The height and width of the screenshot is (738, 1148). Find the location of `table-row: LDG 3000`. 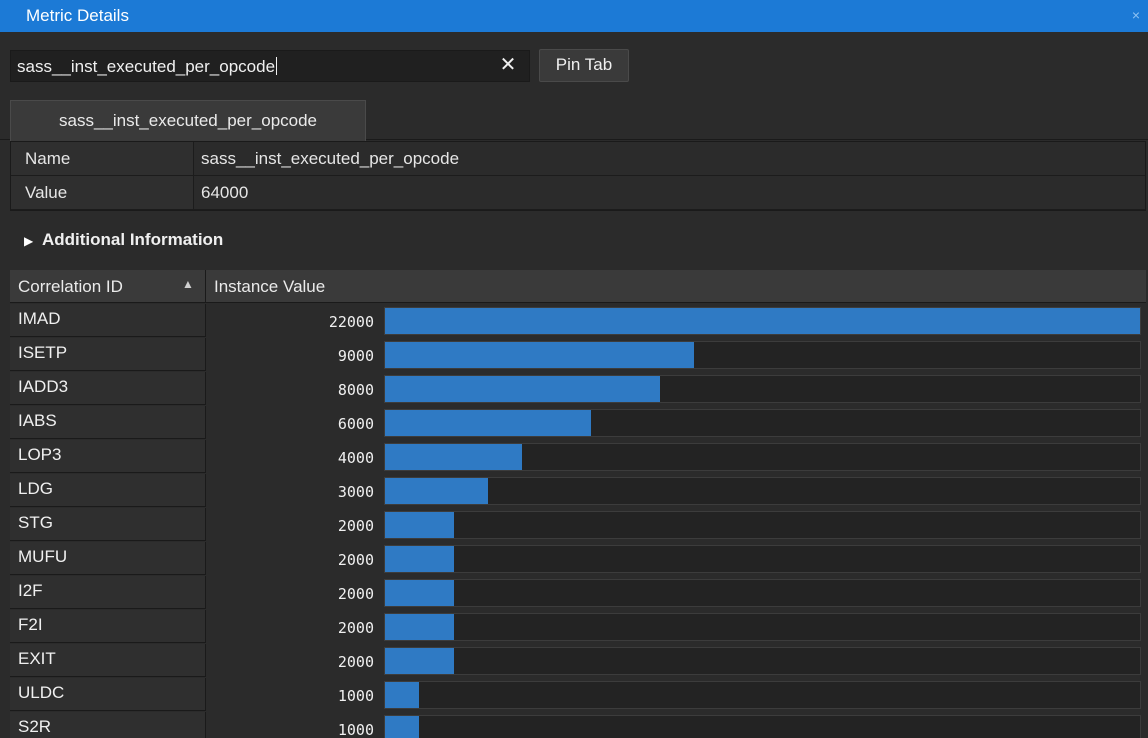

table-row: LDG 3000 is located at coordinates (578, 490).